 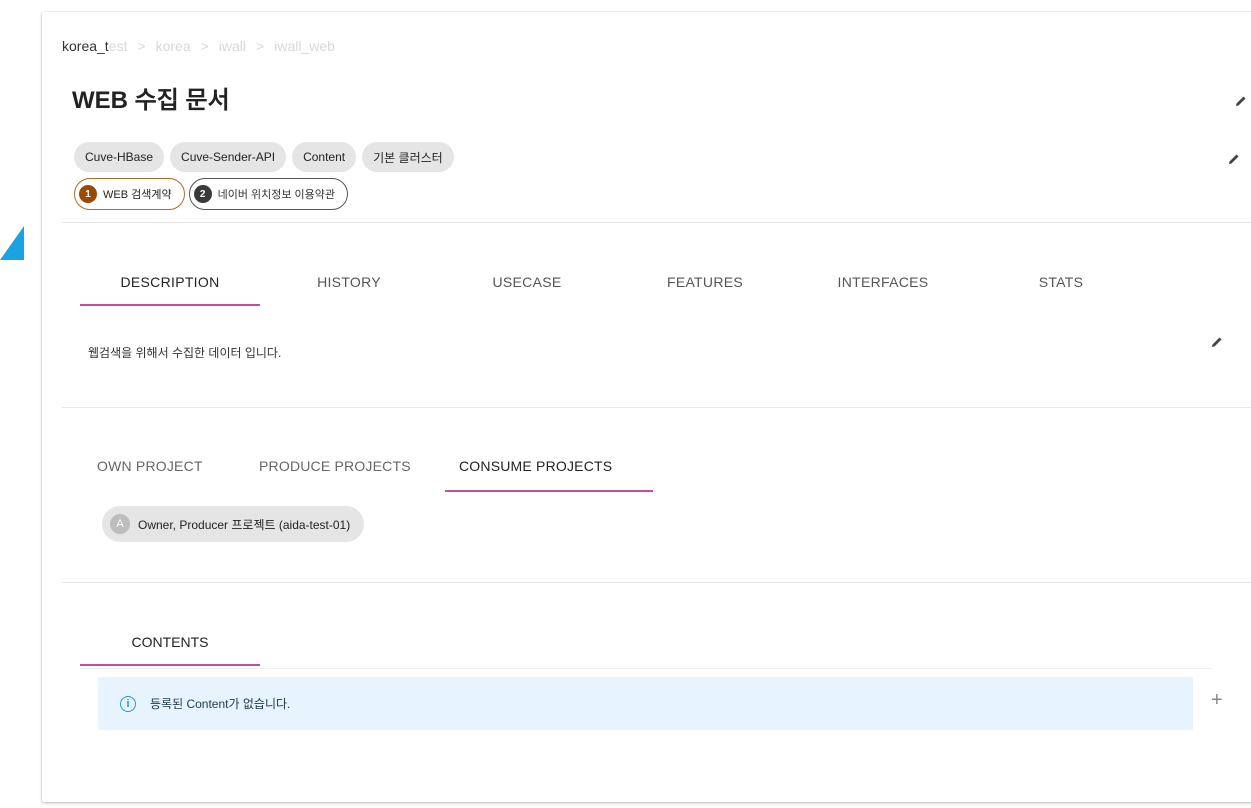 What do you see at coordinates (170, 642) in the screenshot?
I see `tab-contents: CONTENTS` at bounding box center [170, 642].